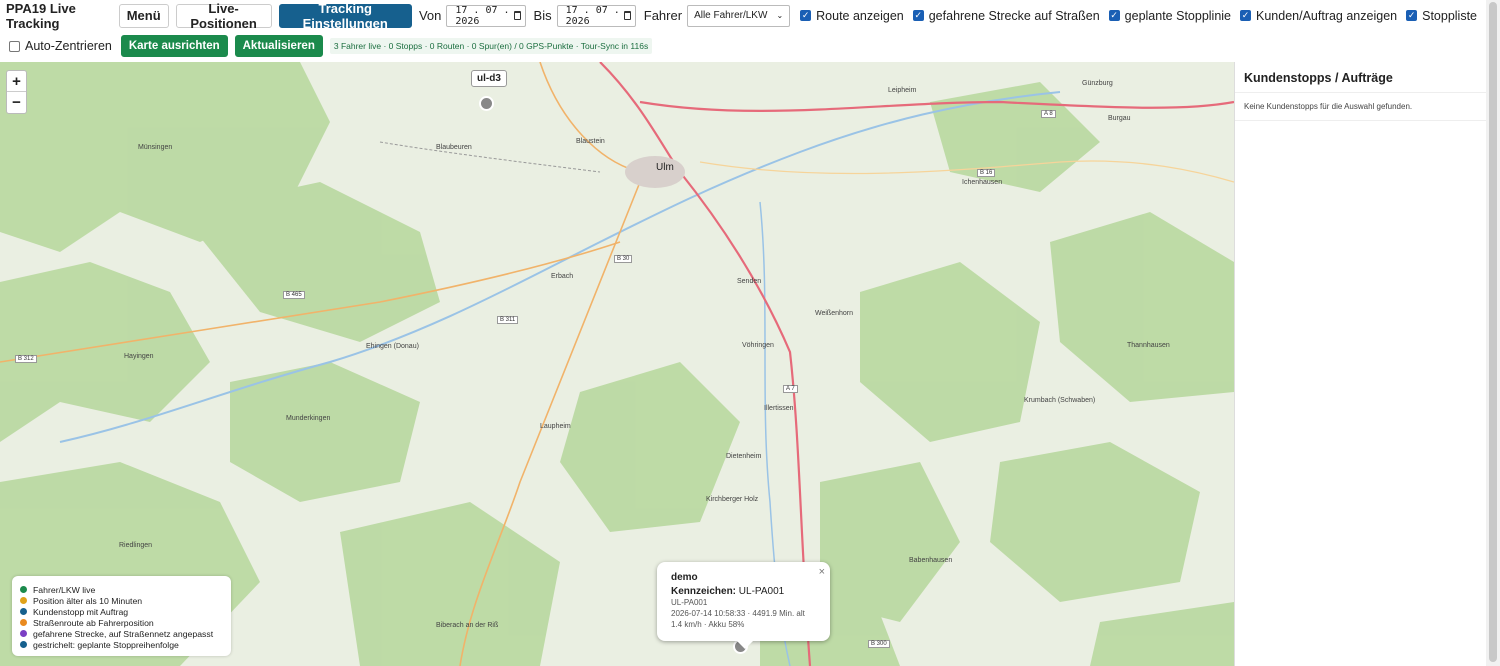 This screenshot has height=666, width=1500. Describe the element at coordinates (14, 46) in the screenshot. I see `checkbox-unchecked-icon` at that location.